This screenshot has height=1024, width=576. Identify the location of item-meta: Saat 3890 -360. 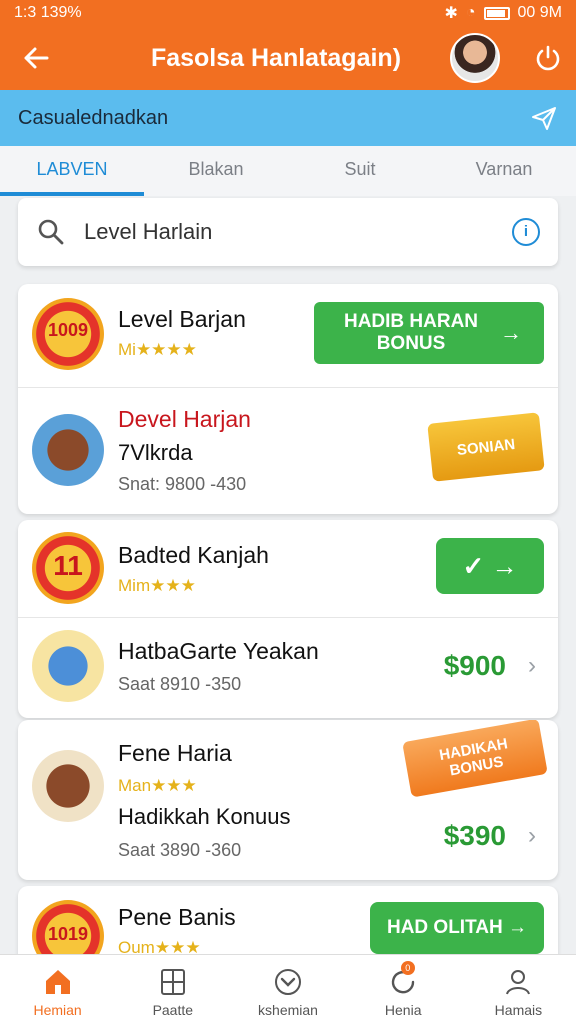
(180, 850).